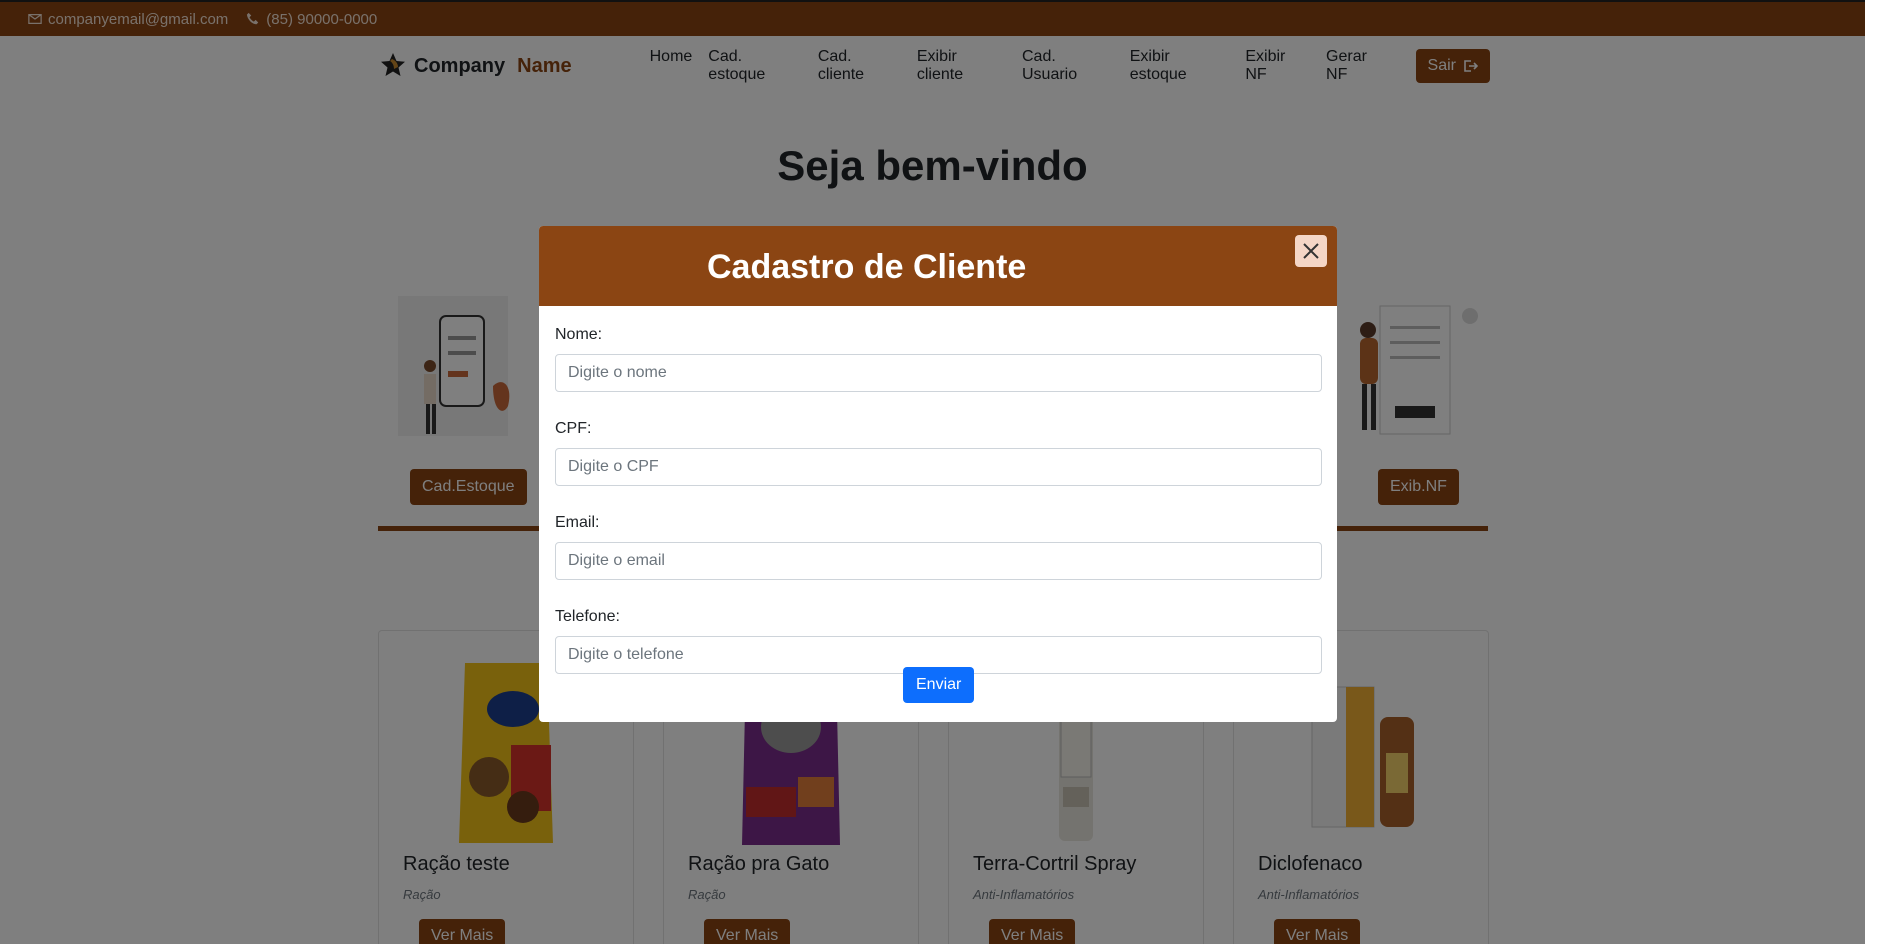  I want to click on email-input, so click(938, 561).